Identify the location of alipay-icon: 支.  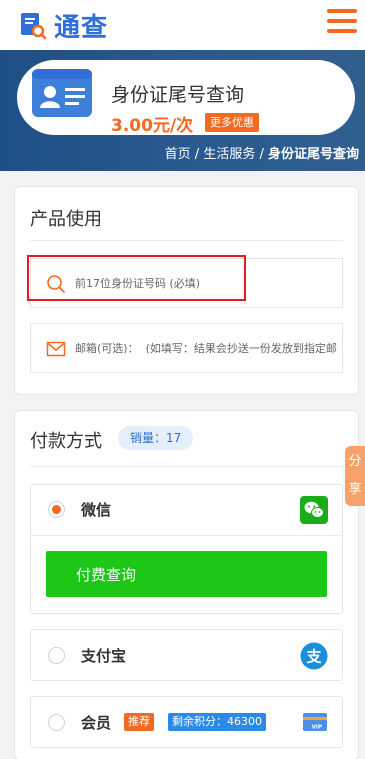
(314, 656).